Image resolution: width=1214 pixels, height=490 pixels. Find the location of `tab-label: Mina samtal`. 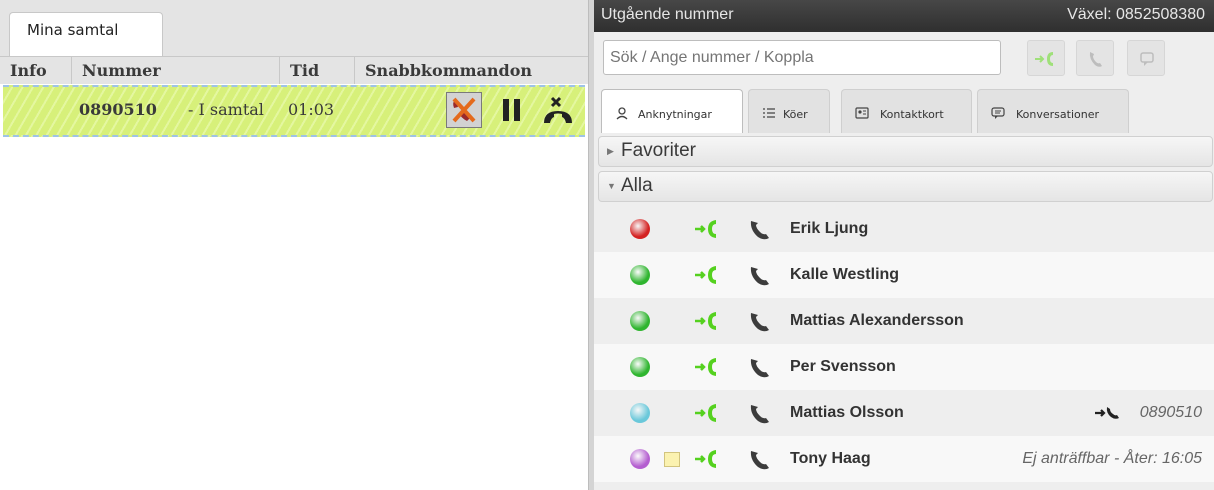

tab-label: Mina samtal is located at coordinates (73, 30).